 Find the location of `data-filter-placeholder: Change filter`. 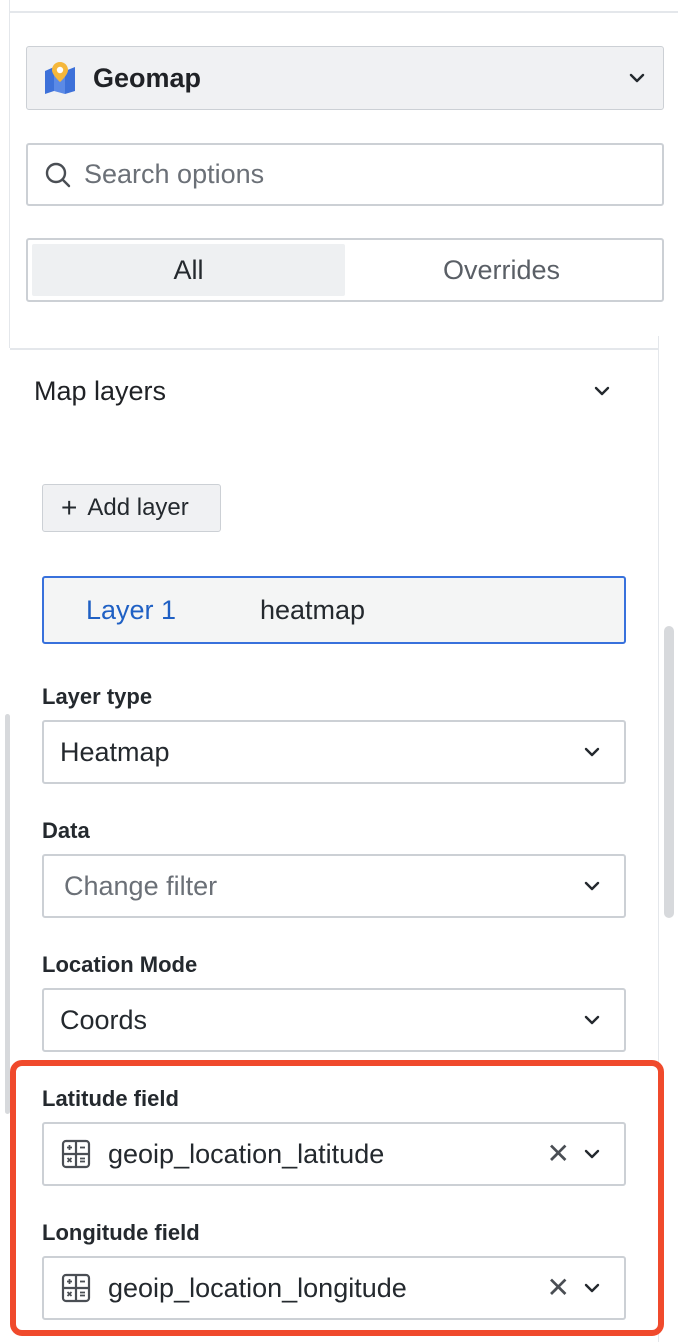

data-filter-placeholder: Change filter is located at coordinates (141, 885).